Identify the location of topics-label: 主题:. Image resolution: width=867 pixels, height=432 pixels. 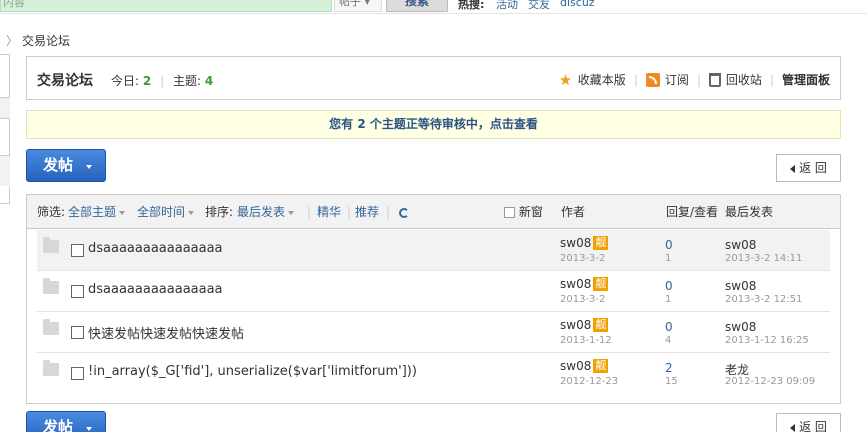
(186, 81).